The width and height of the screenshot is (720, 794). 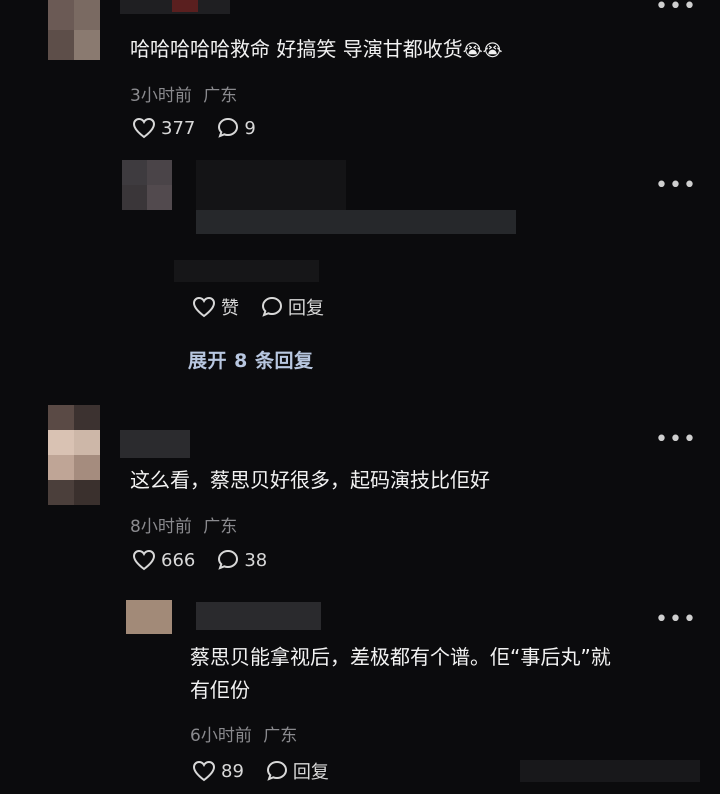 I want to click on reply-avatar-blurred, so click(x=147, y=185).